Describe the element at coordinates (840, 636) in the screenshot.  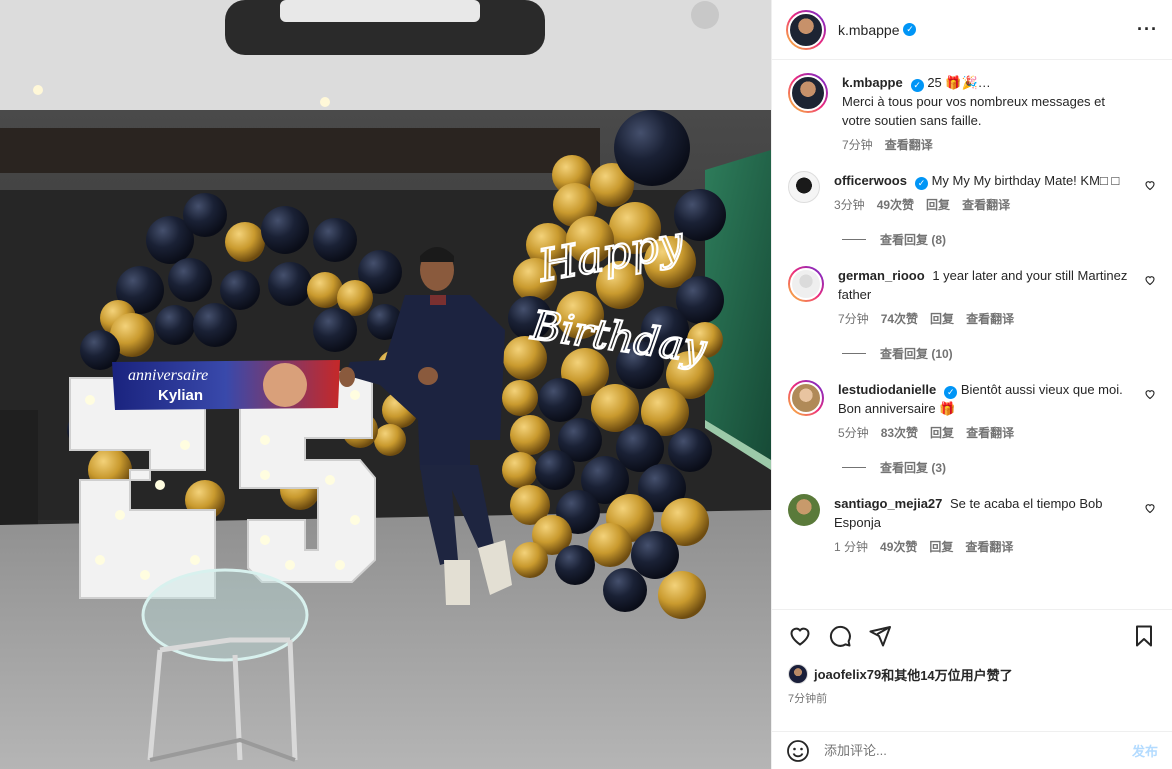
I see `comment-icon` at that location.